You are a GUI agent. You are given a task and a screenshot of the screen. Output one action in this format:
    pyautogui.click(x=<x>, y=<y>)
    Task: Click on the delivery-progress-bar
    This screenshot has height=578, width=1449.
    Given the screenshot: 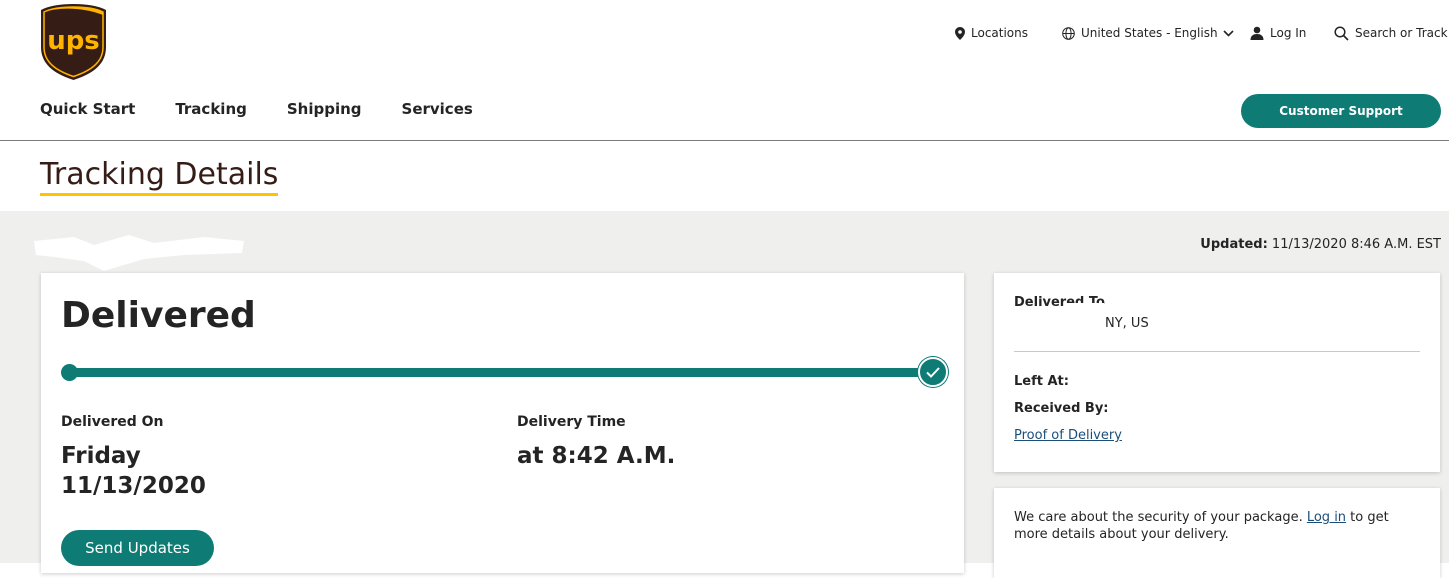 What is the action you would take?
    pyautogui.click(x=500, y=372)
    